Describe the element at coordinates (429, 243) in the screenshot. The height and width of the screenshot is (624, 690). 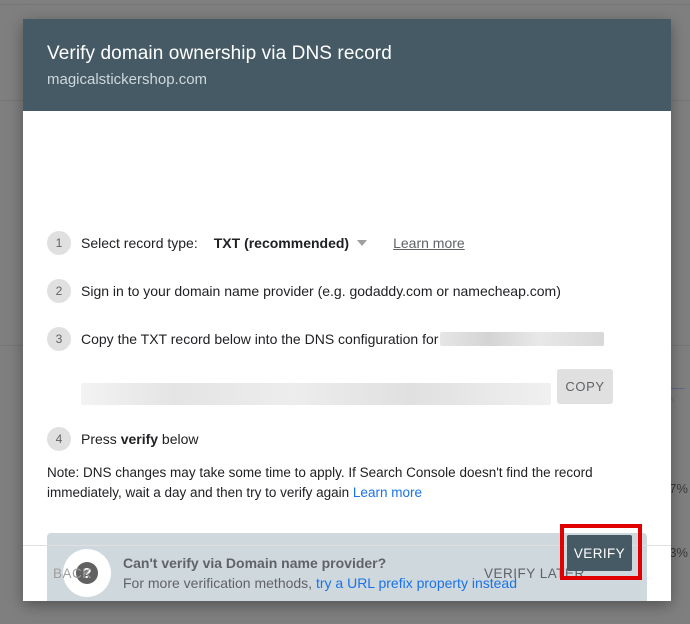
I see `learn-more-link: Learn more` at that location.